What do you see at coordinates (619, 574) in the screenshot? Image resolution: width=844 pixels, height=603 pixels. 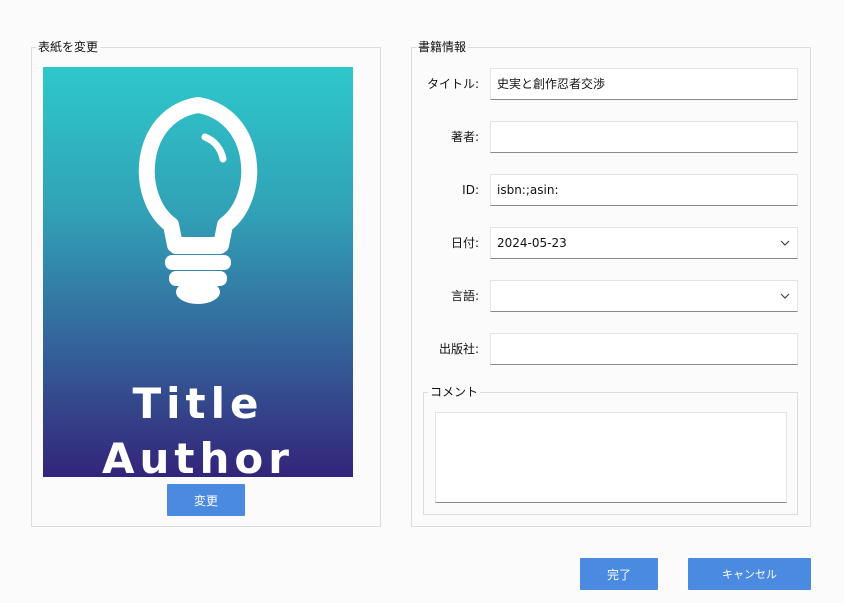 I see `done-button: 完了` at bounding box center [619, 574].